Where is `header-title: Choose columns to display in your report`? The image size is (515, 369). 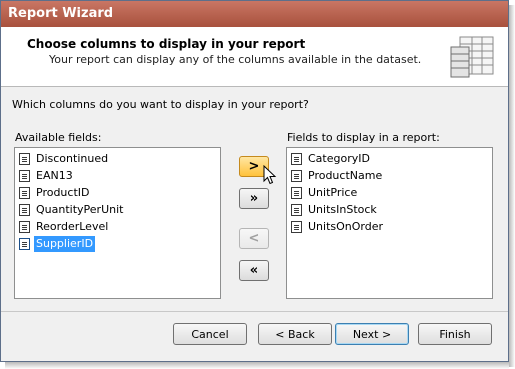 header-title: Choose columns to display in your report is located at coordinates (166, 44).